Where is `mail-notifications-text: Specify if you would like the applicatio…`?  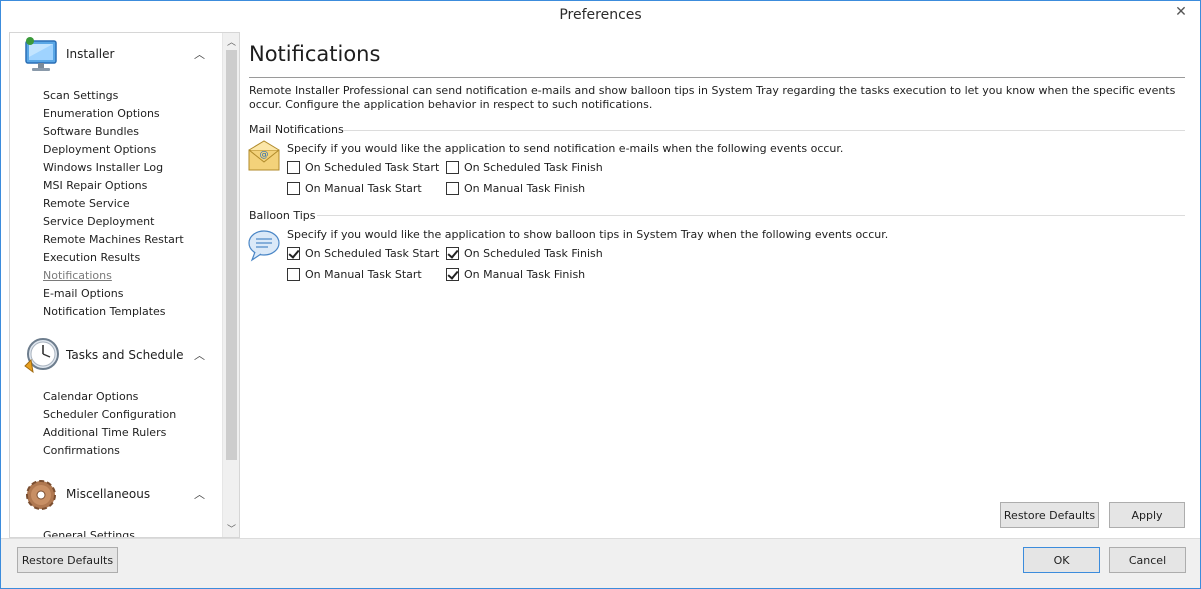
mail-notifications-text: Specify if you would like the applicatio… is located at coordinates (565, 148).